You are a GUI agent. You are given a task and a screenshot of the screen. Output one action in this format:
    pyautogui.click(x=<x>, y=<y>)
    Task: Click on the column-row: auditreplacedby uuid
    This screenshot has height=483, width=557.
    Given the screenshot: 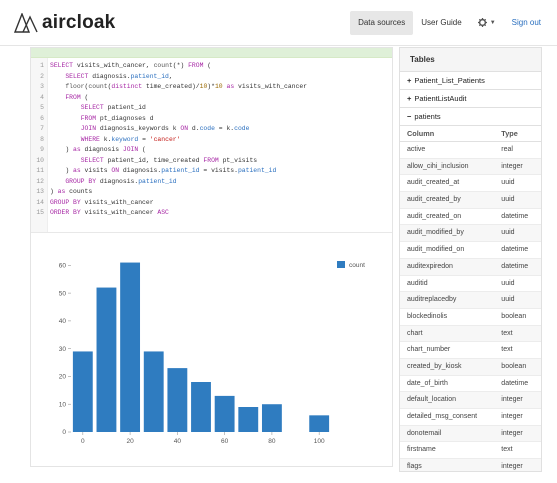 What is the action you would take?
    pyautogui.click(x=470, y=300)
    